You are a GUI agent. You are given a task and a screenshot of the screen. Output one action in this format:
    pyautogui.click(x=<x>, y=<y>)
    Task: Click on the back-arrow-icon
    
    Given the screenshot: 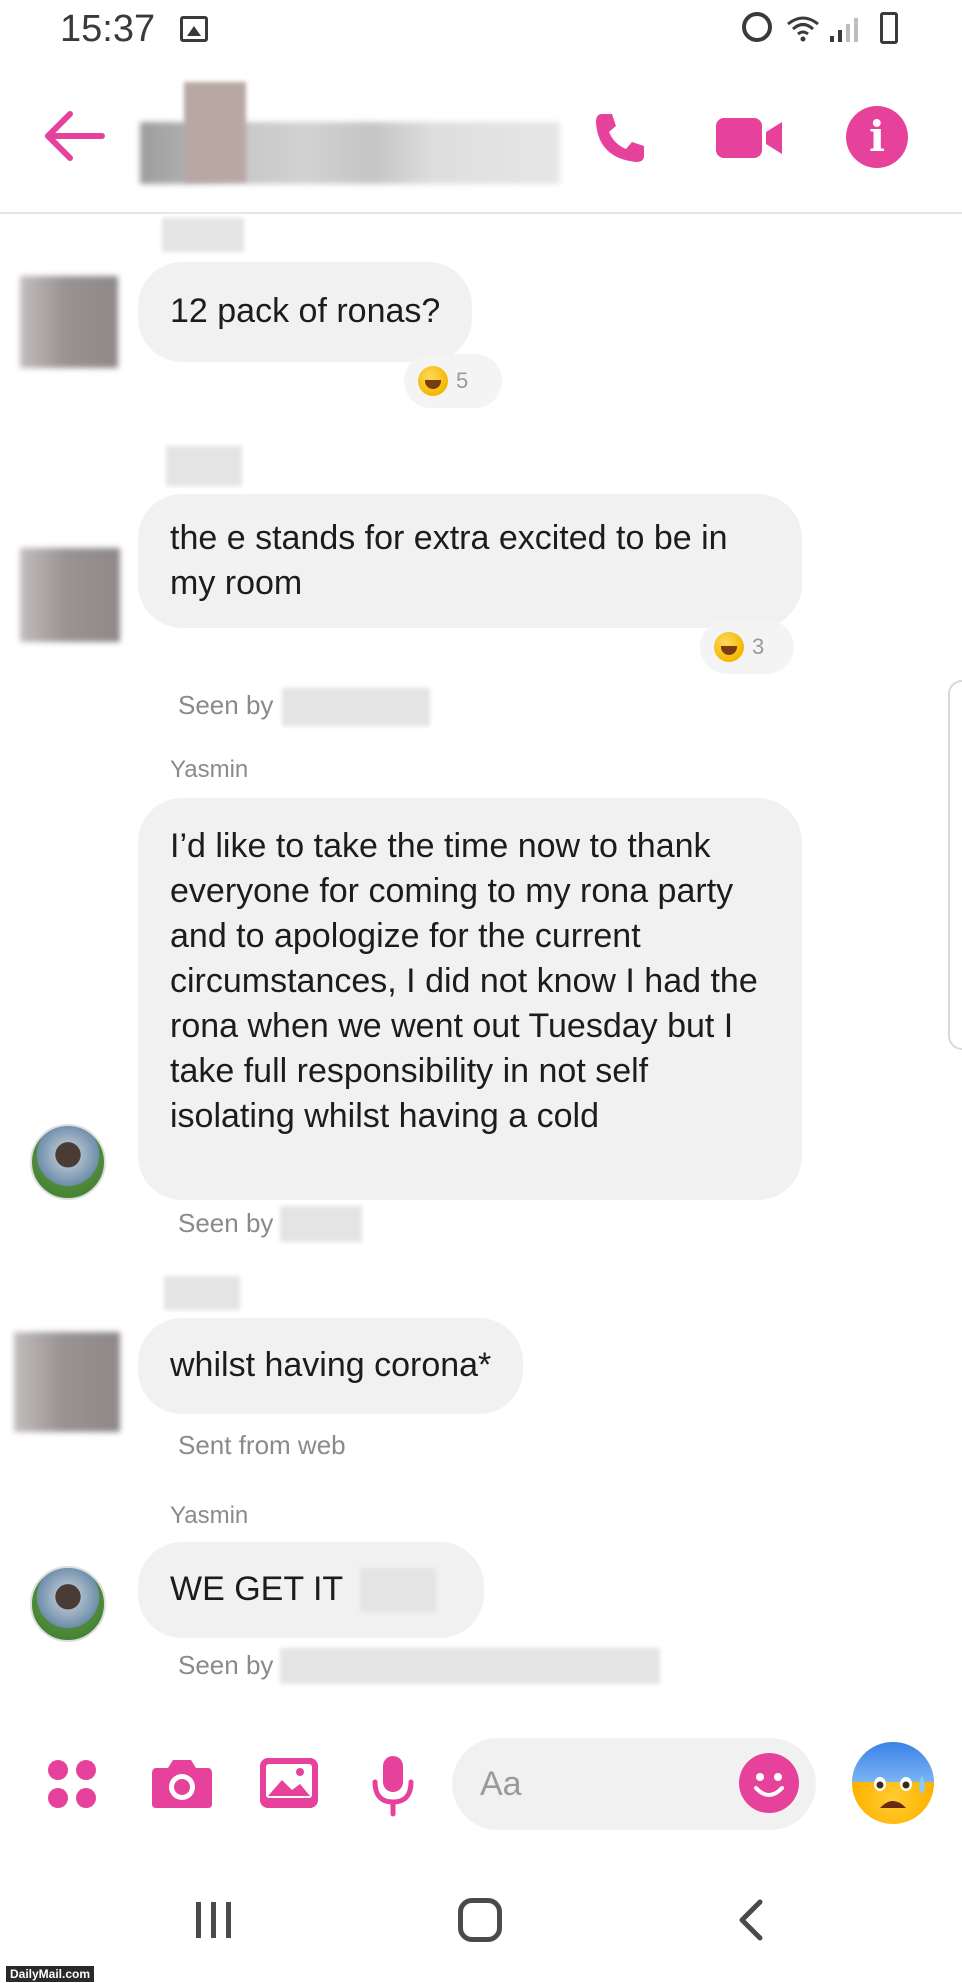 What is the action you would take?
    pyautogui.click(x=74, y=136)
    